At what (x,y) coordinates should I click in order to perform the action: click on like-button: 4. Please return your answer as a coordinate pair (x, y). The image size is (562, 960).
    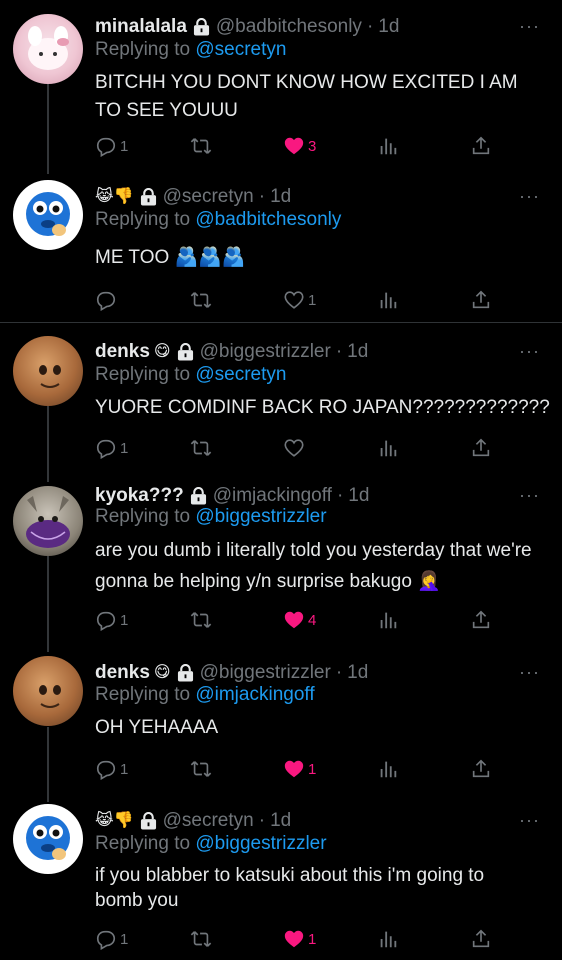
    Looking at the image, I should click on (299, 620).